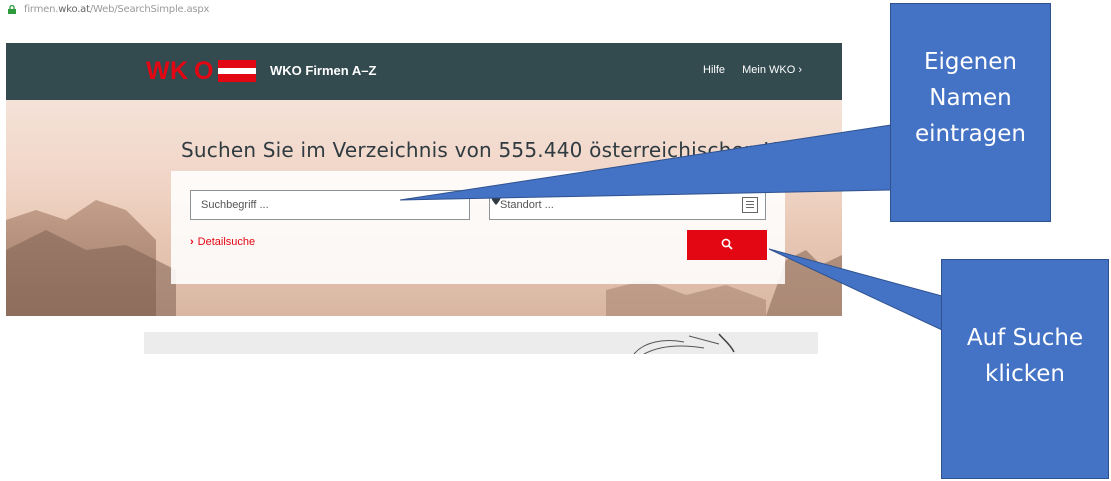 This screenshot has height=481, width=1111. I want to click on callout-enter-name: Eigenen Namen eintragen, so click(970, 112).